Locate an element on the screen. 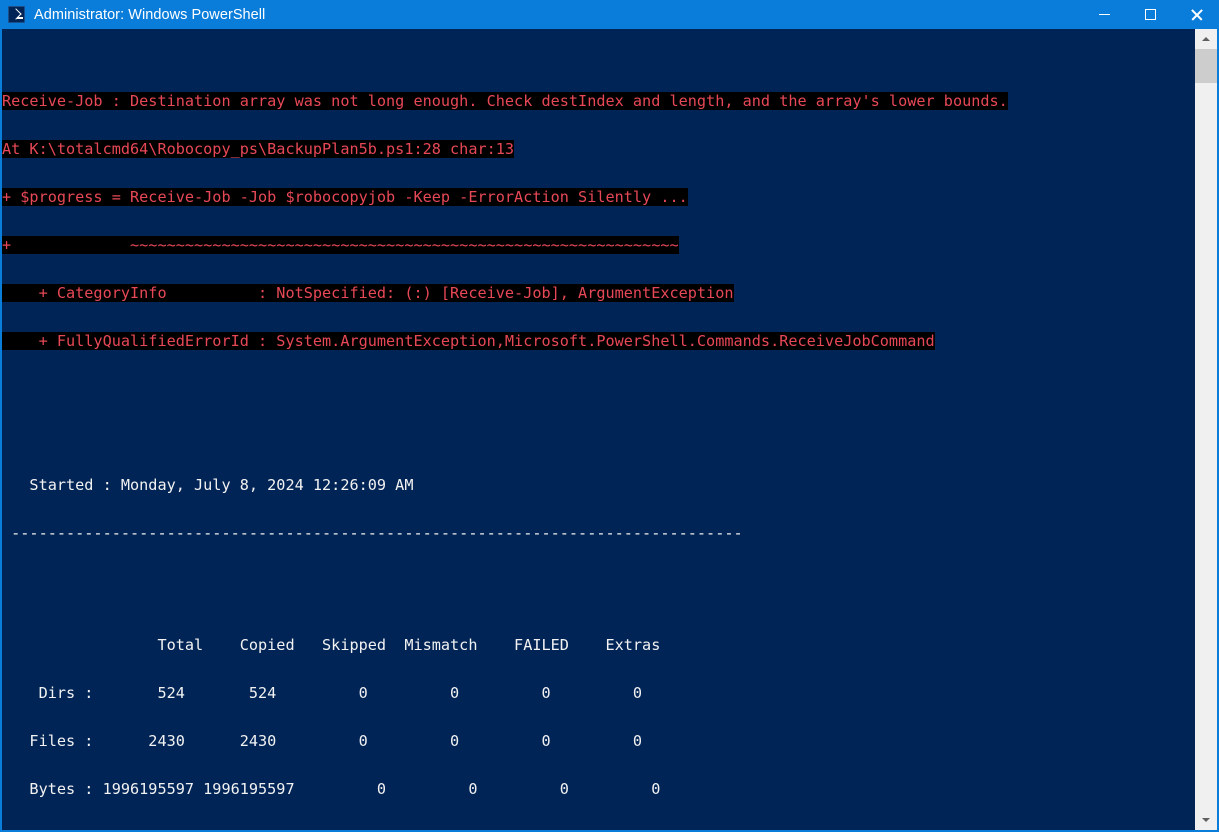  chevron-up-icon is located at coordinates (1206, 39).